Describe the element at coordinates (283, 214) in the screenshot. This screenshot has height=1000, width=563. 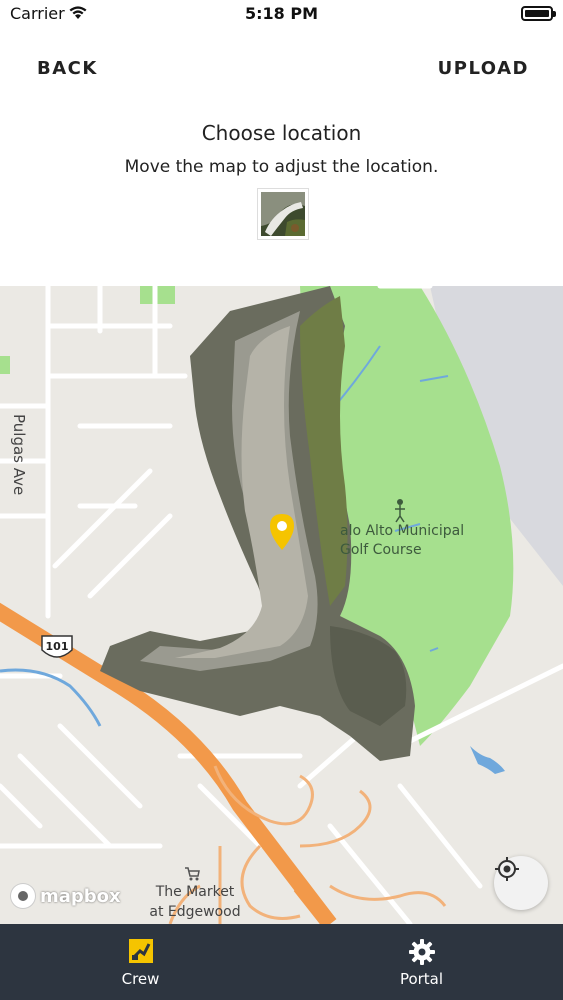
I see `photo-thumbnail` at that location.